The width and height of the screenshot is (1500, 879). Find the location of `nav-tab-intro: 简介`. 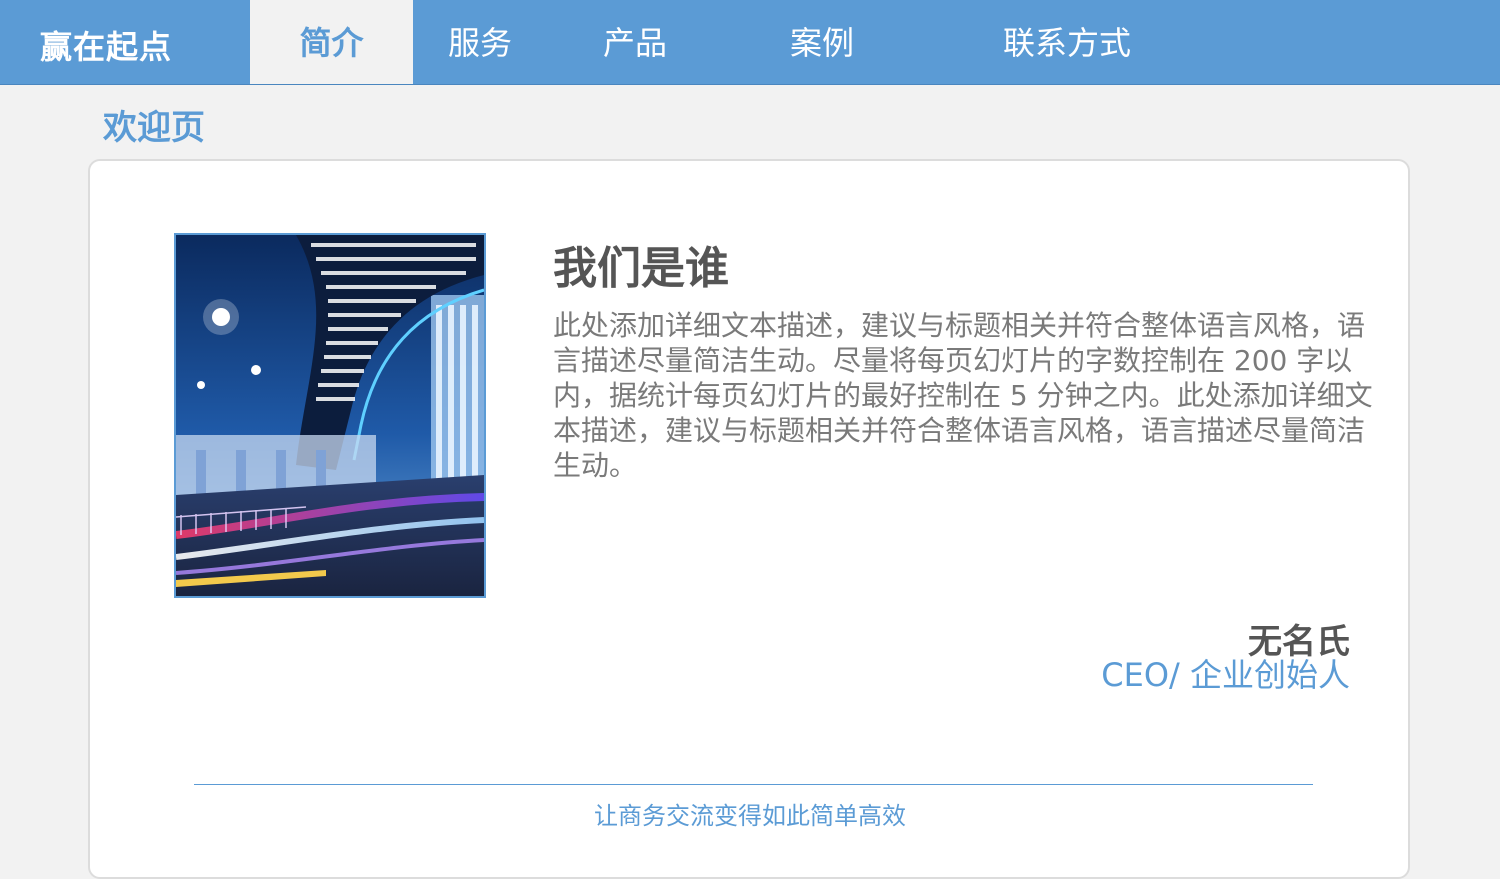

nav-tab-intro: 简介 is located at coordinates (331, 42).